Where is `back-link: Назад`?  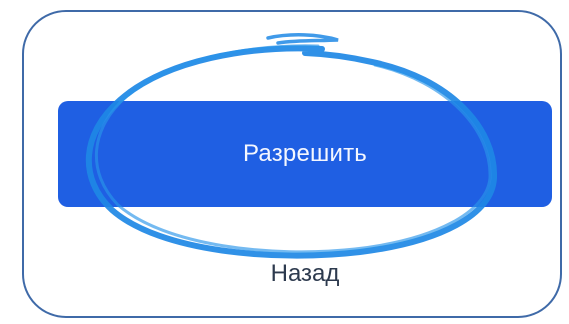 back-link: Назад is located at coordinates (305, 274).